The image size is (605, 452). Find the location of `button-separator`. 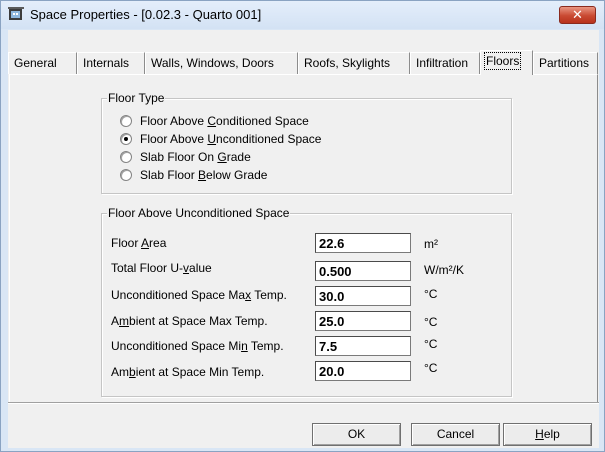

button-separator is located at coordinates (303, 403).